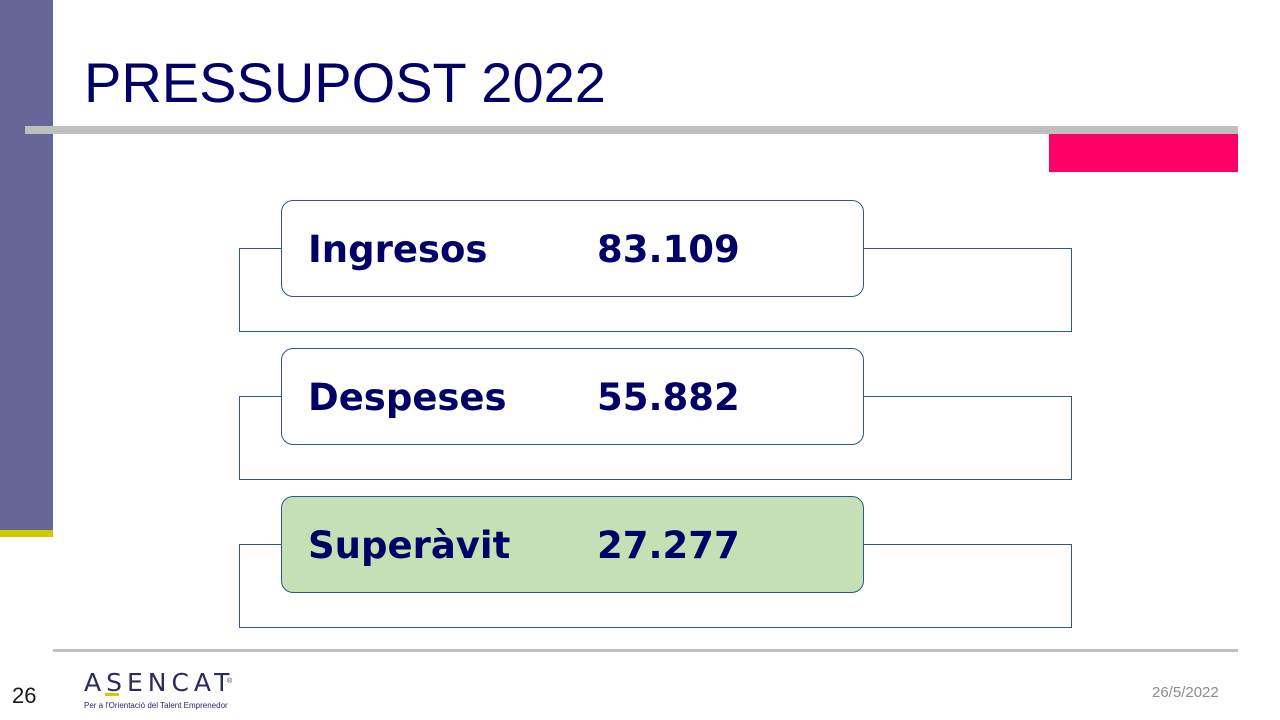 The height and width of the screenshot is (720, 1280). I want to click on row-label: Despeses, so click(407, 397).